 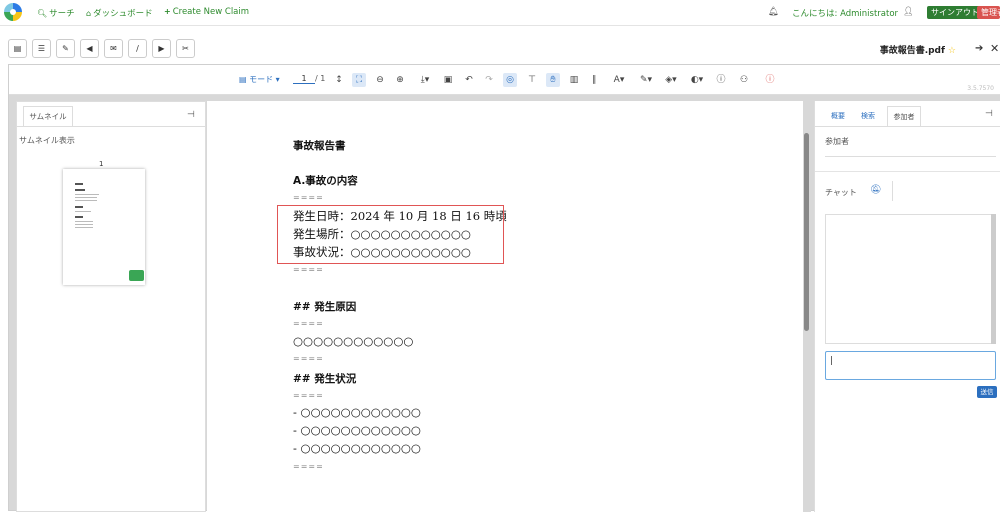 What do you see at coordinates (510, 80) in the screenshot?
I see `hide-annotations-icon: ◎` at bounding box center [510, 80].